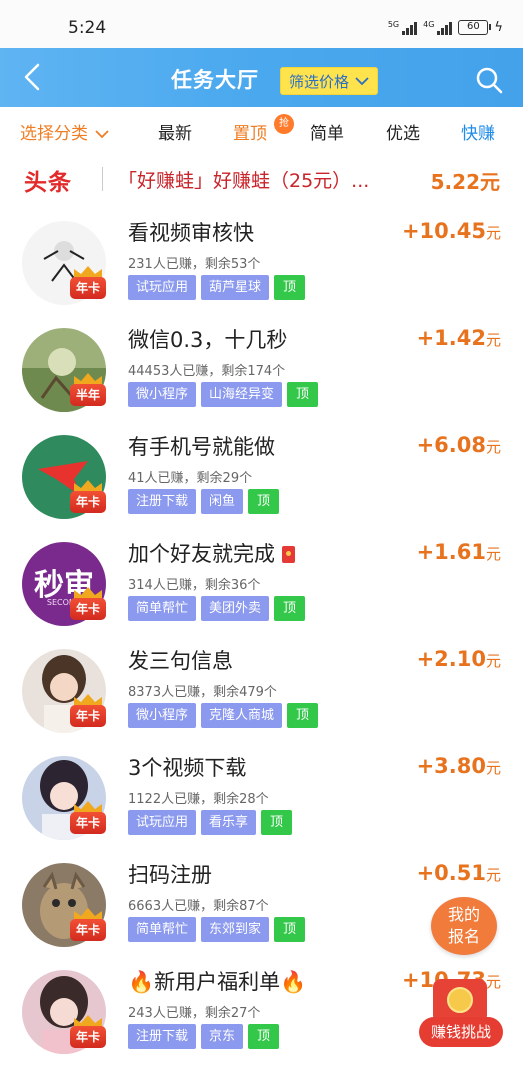  I want to click on headline-banner: 头条 「好赚蛙」好赚蛙（25元）... 5.22元, so click(261, 179).